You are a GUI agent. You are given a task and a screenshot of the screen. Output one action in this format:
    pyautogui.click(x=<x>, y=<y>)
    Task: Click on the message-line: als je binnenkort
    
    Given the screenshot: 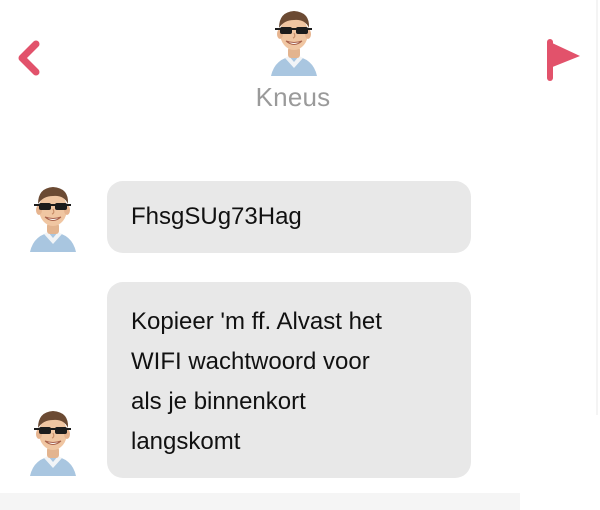 What is the action you would take?
    pyautogui.click(x=218, y=401)
    